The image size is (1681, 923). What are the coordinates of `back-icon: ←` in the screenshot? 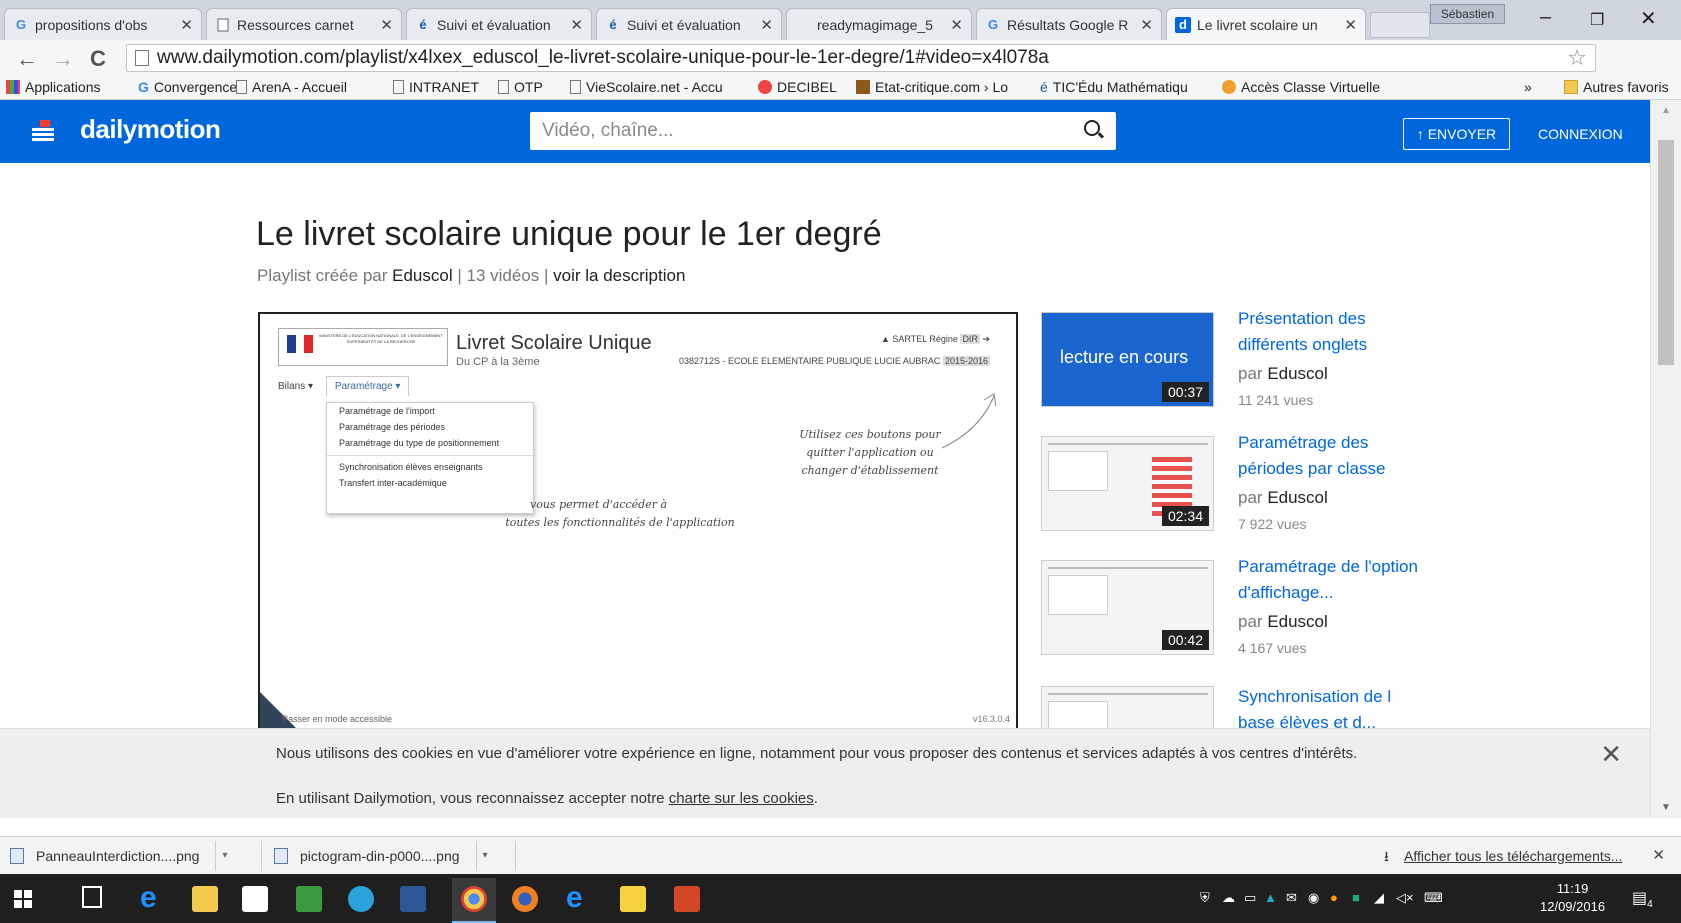 It's located at (27, 59).